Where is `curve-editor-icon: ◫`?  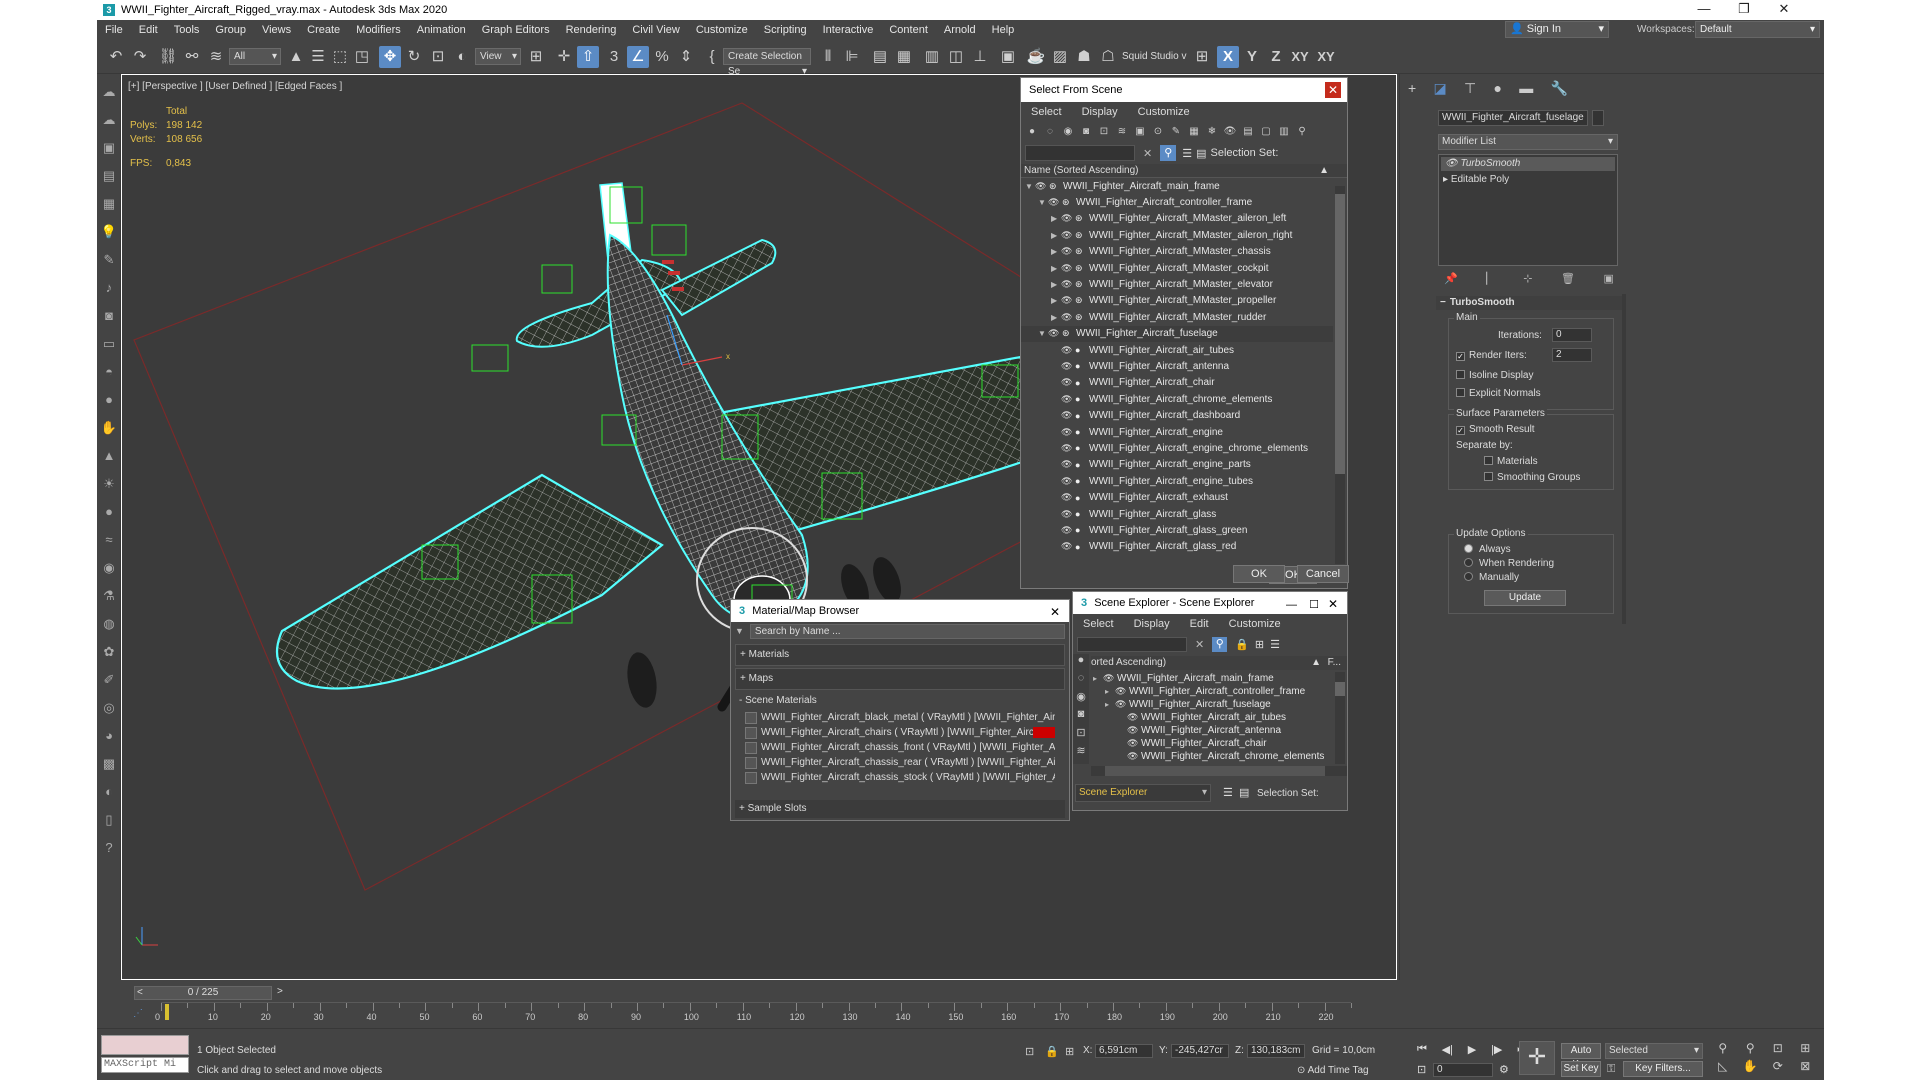
curve-editor-icon: ◫ is located at coordinates (956, 57).